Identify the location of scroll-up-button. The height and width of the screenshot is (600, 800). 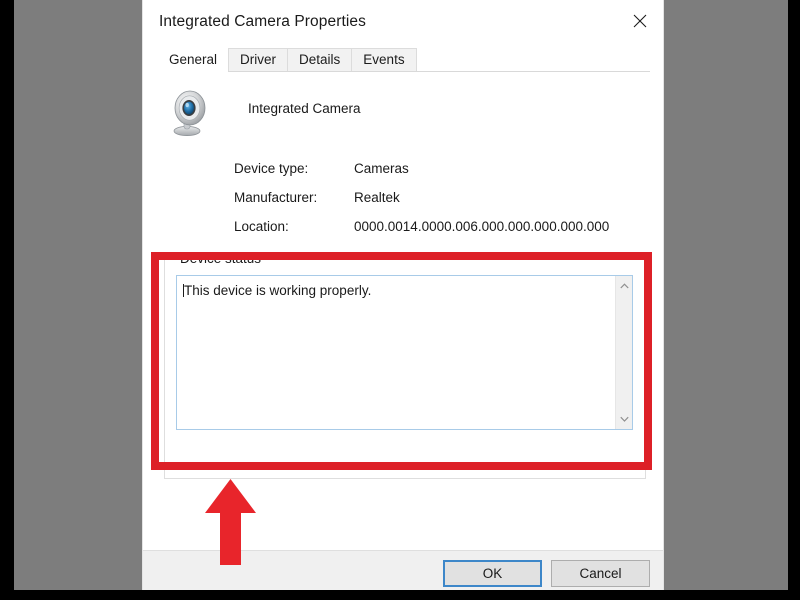
(624, 286).